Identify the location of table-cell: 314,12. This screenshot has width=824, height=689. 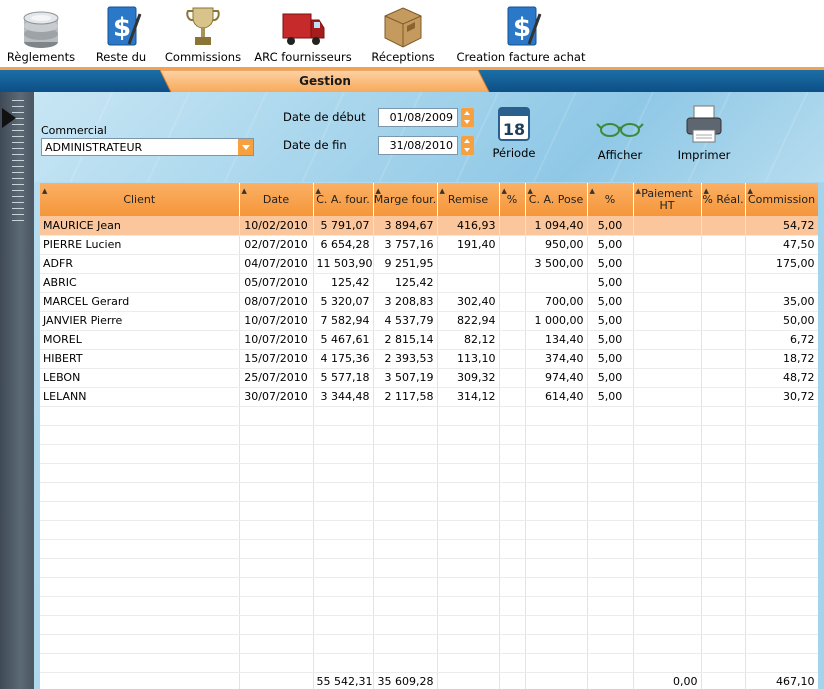
(468, 397).